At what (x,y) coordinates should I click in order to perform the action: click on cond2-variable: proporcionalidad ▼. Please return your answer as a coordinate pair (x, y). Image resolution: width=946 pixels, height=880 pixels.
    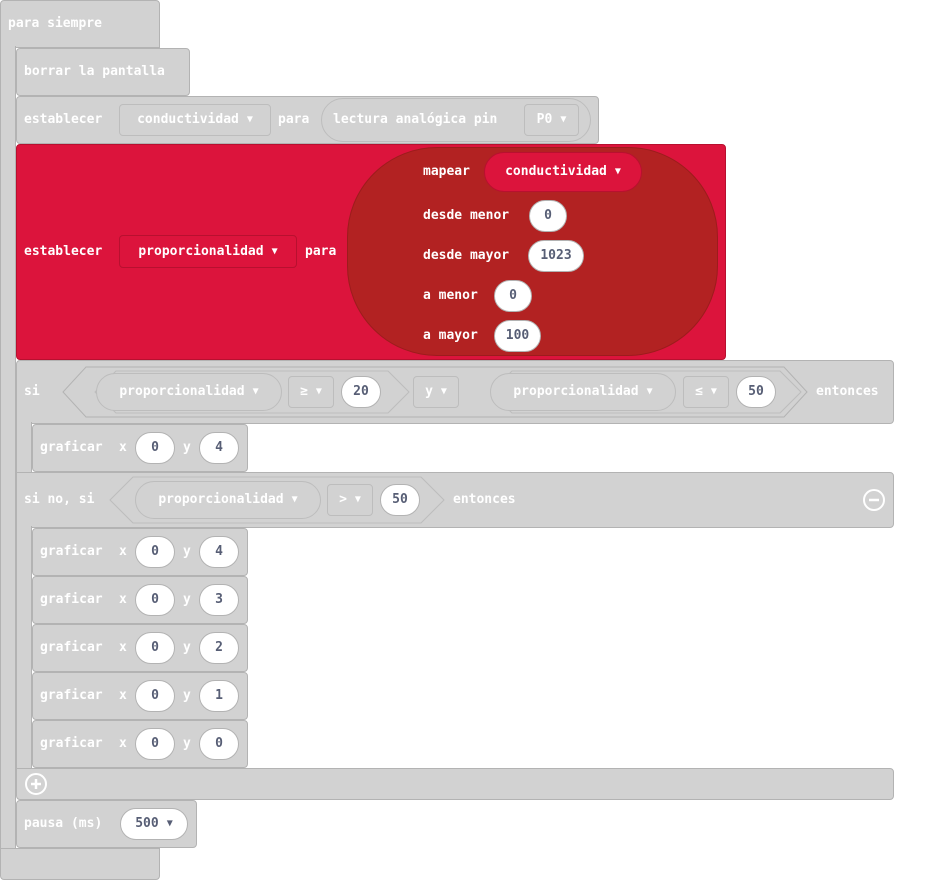
    Looking at the image, I should click on (583, 392).